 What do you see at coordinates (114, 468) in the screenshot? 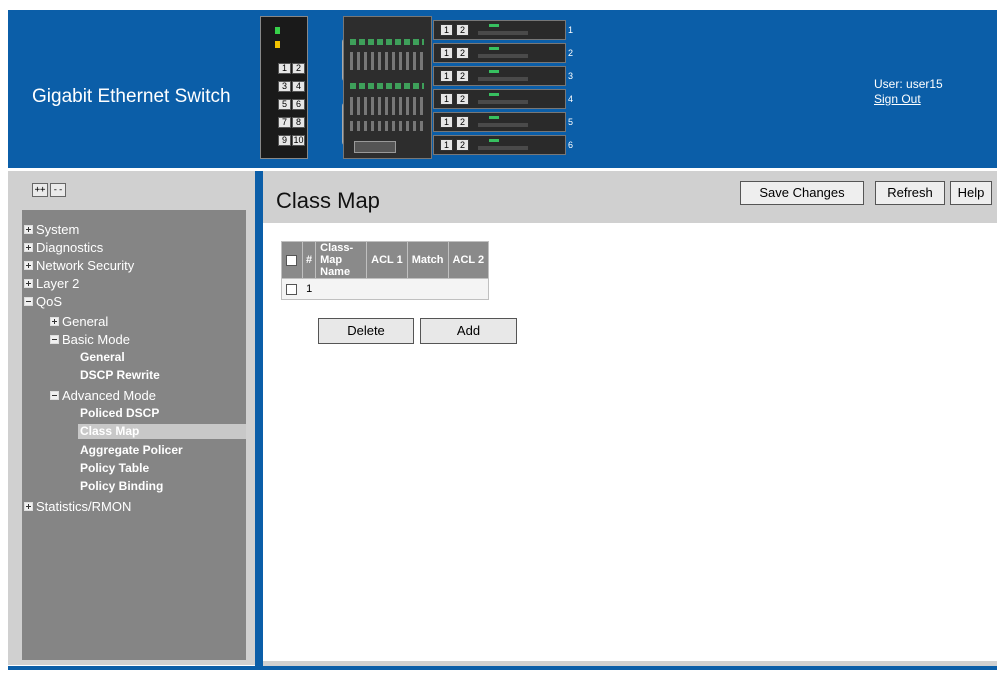
I see `tree-item-policy-table: Policy Table` at bounding box center [114, 468].